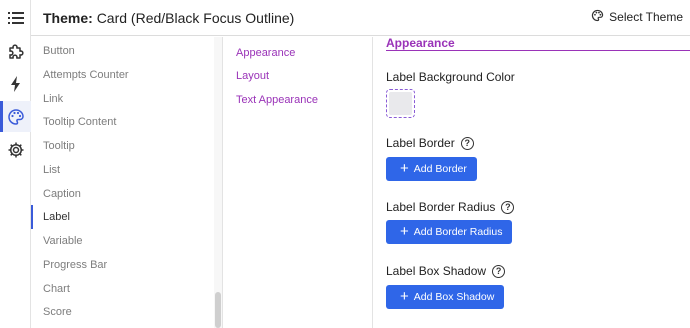 Image resolution: width=690 pixels, height=328 pixels. Describe the element at coordinates (68, 18) in the screenshot. I see `theme-title-prefix: Theme:` at that location.